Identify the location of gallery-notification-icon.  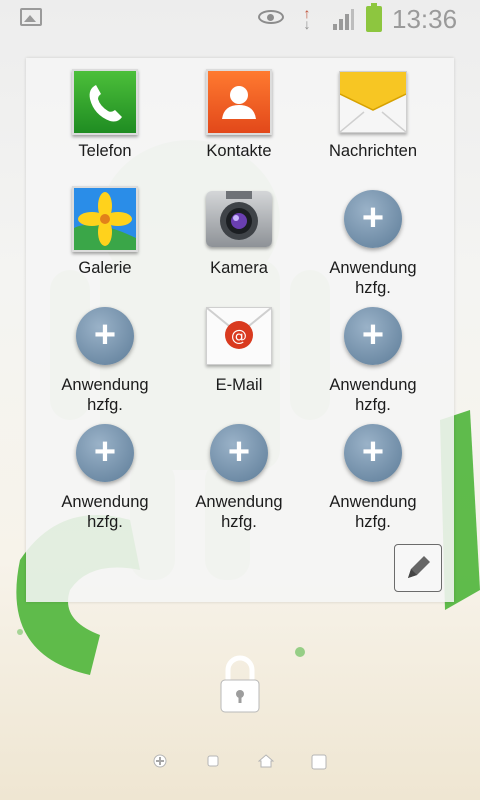
(31, 17).